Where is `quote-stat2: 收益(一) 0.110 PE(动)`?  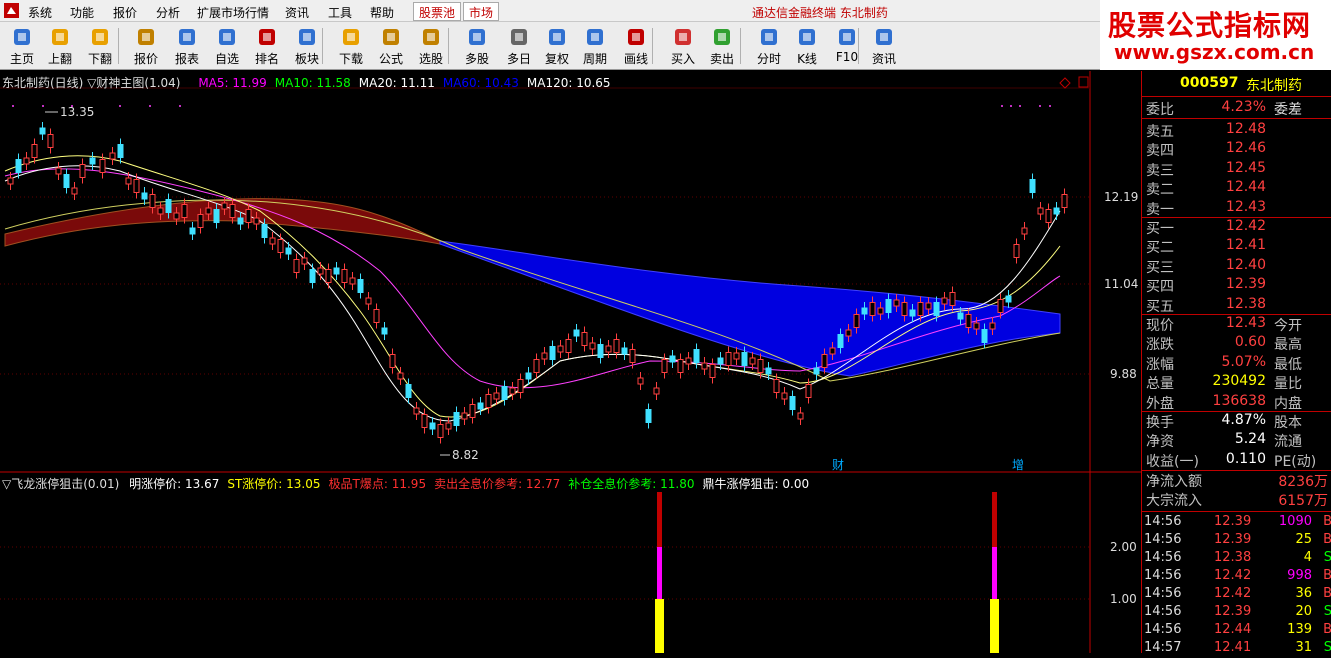
quote-stat2: 收益(一) 0.110 PE(动) is located at coordinates (1237, 460).